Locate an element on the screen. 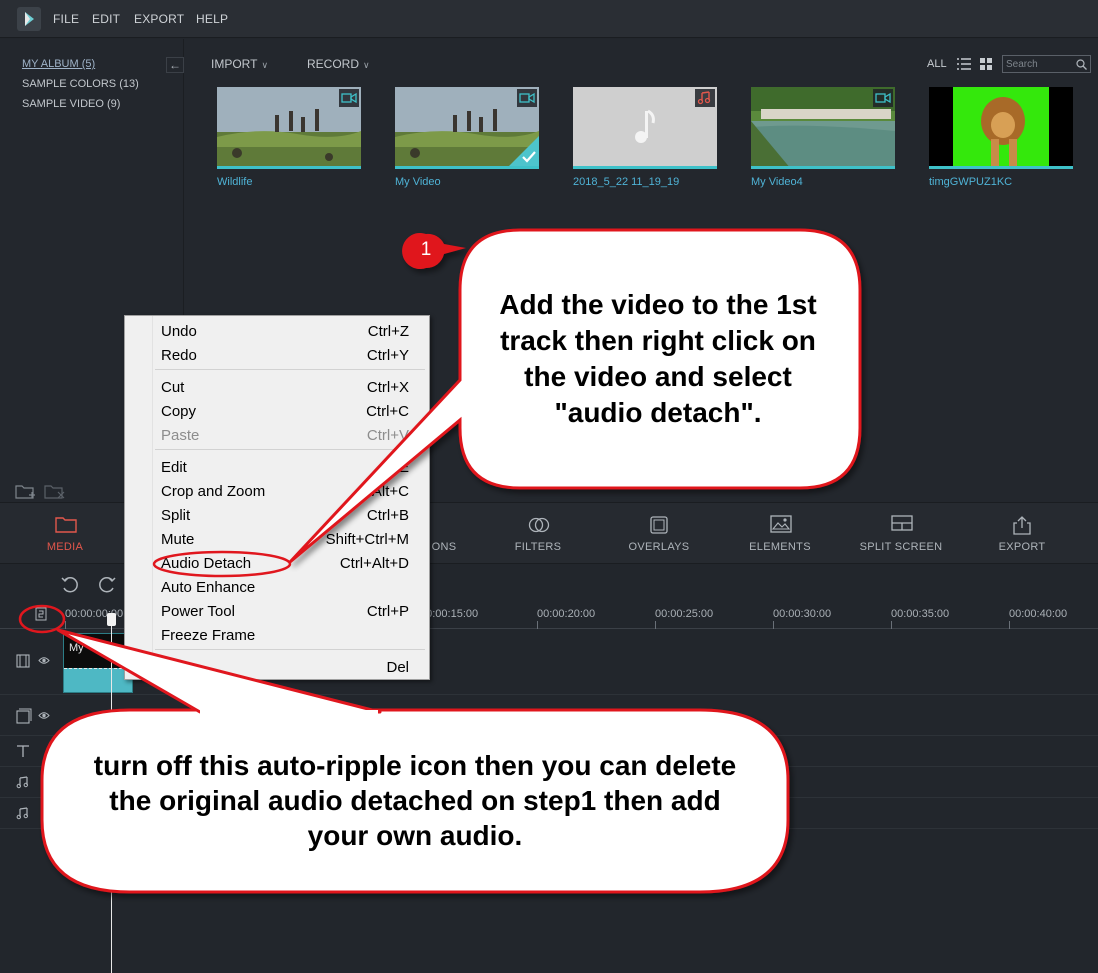  context-menu-item-auto-enhance: Auto Enhance is located at coordinates (277, 587).